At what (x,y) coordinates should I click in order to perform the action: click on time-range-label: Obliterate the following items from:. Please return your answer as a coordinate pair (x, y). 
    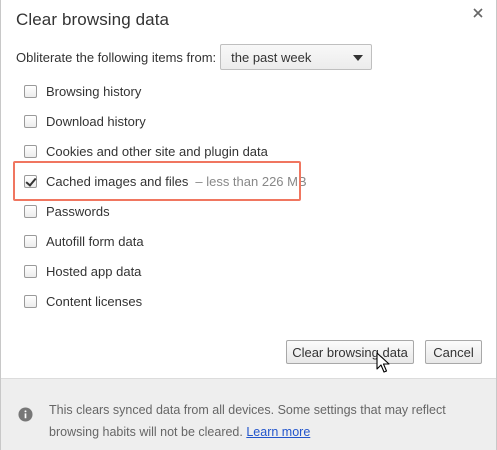
    Looking at the image, I should click on (116, 57).